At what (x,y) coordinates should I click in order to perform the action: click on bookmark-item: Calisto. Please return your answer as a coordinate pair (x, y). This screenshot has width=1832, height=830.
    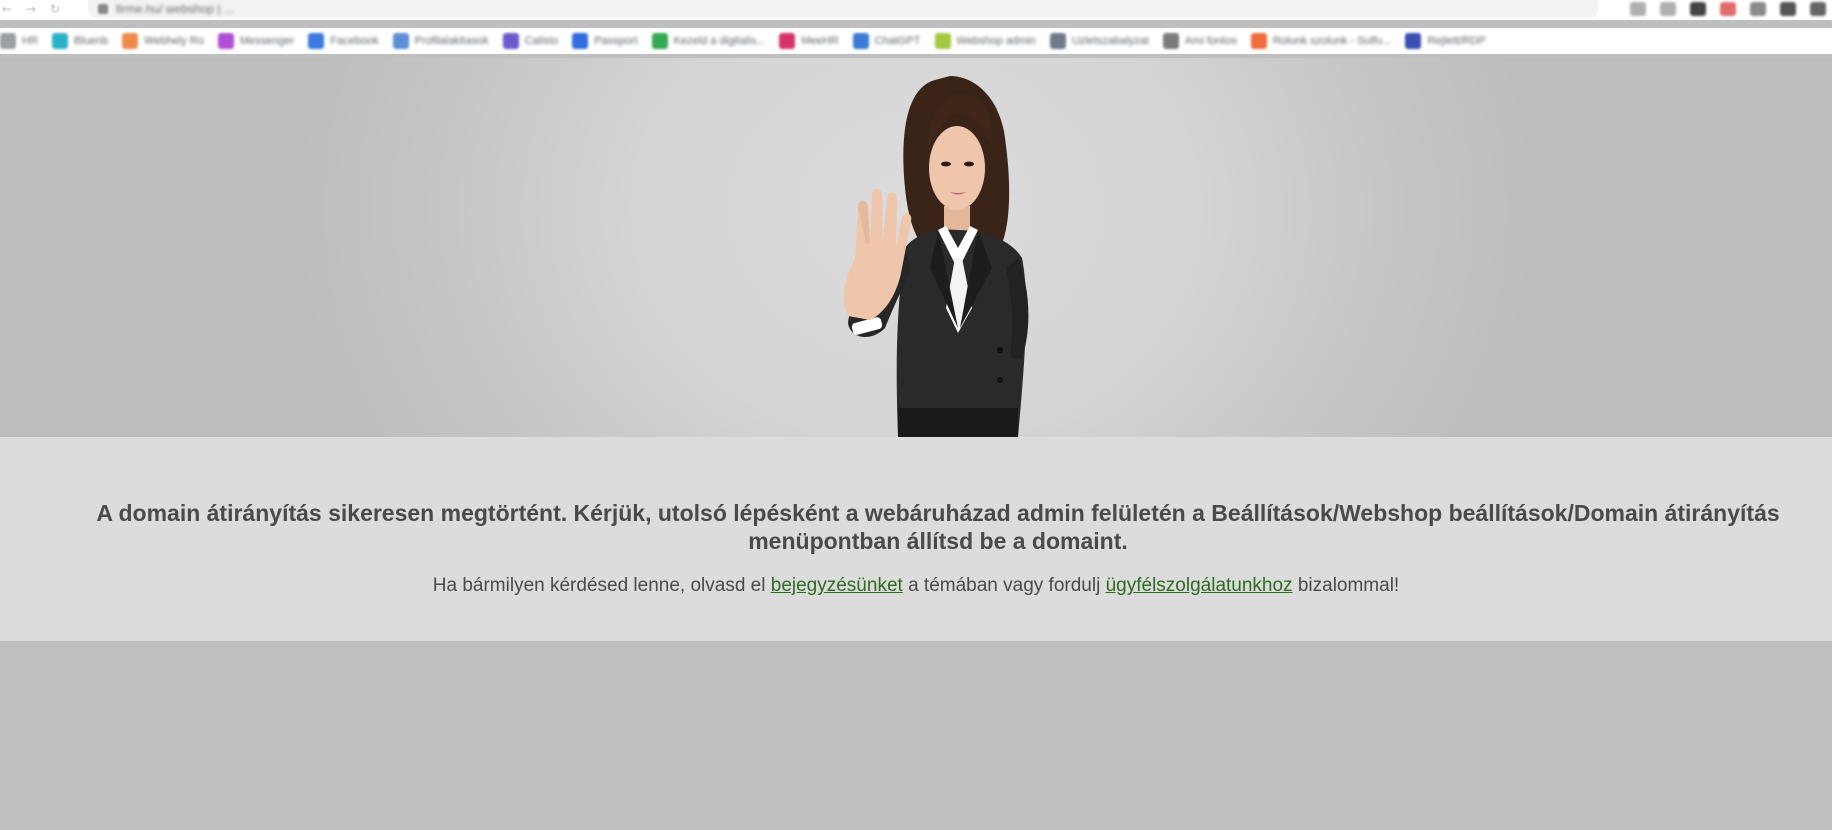
    Looking at the image, I should click on (530, 41).